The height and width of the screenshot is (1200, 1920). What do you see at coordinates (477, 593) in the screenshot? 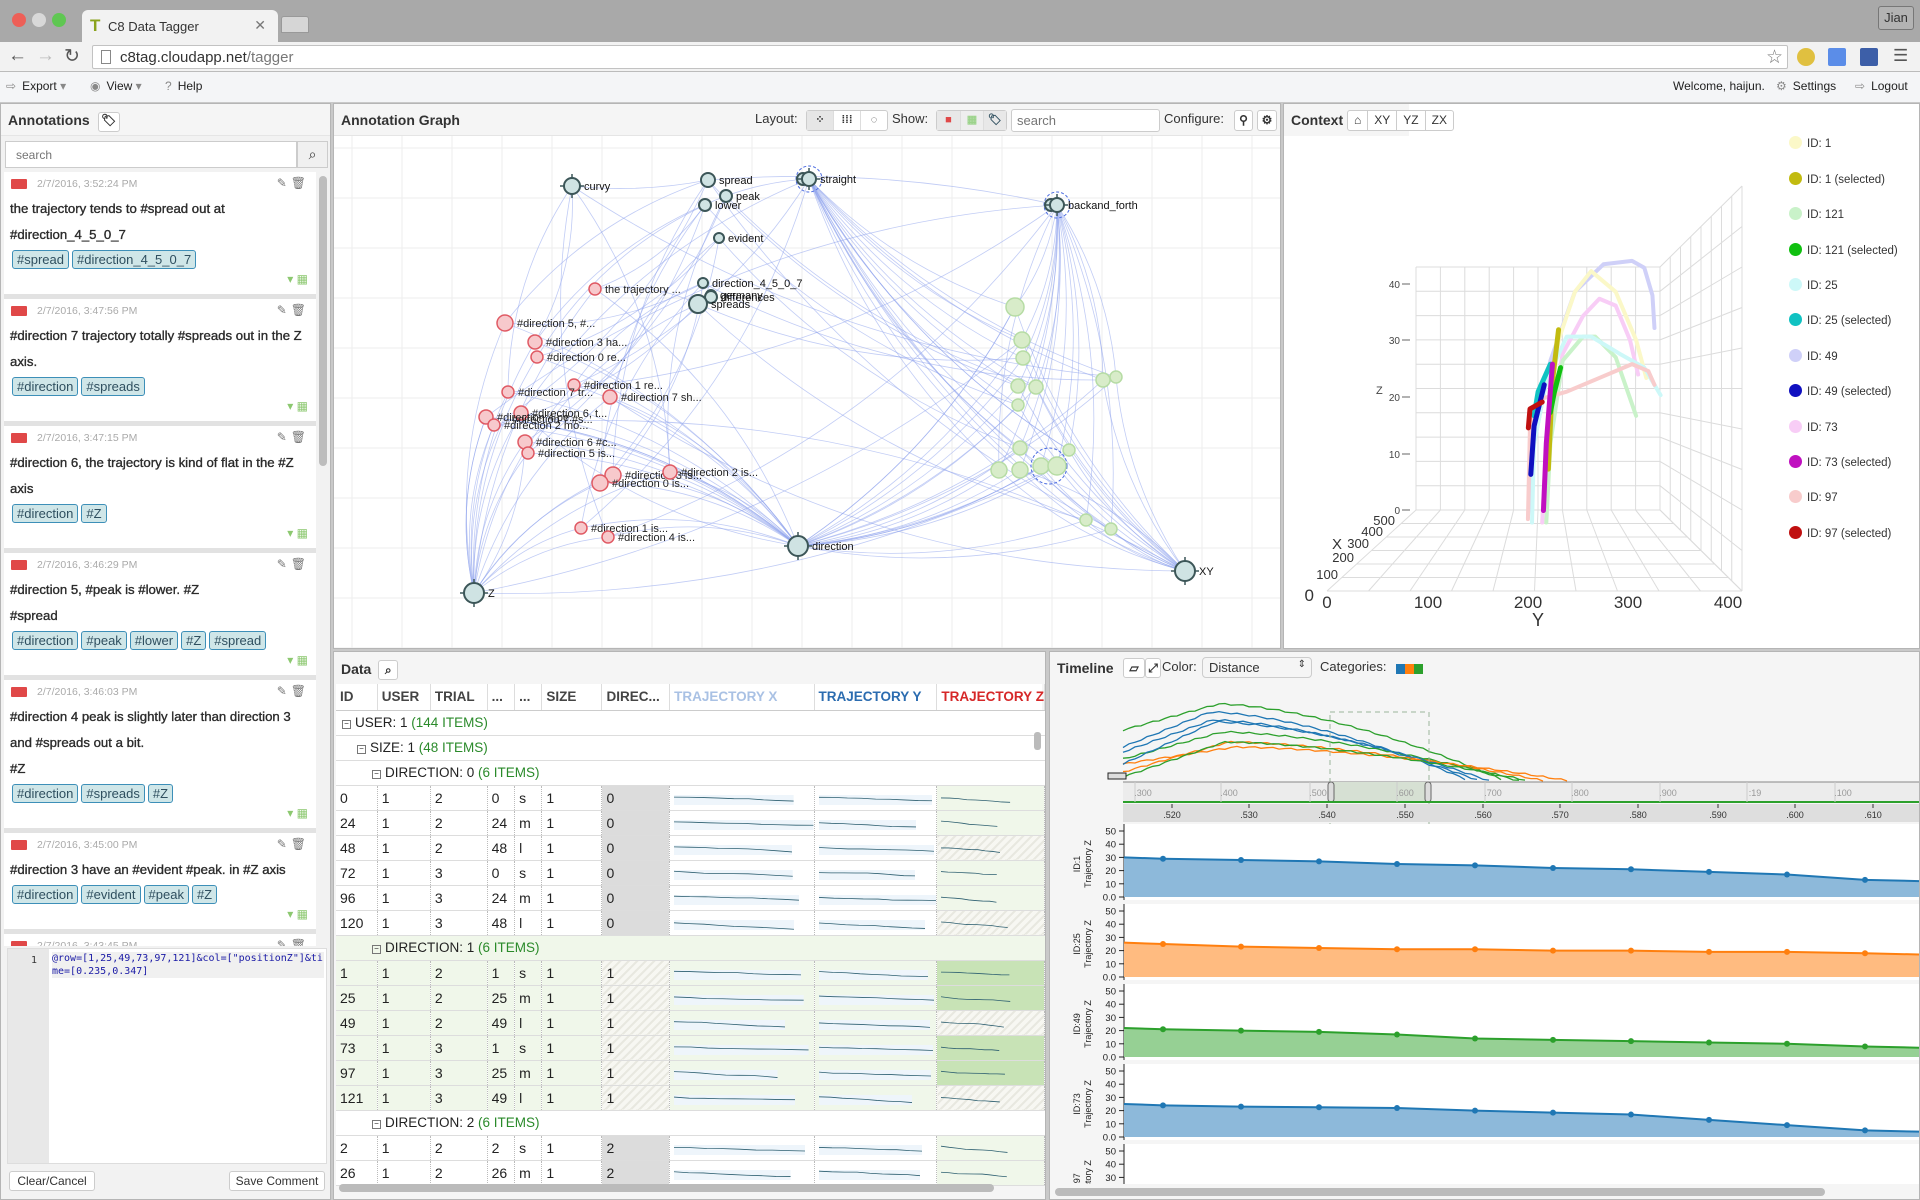
I see `tag-node: Z` at bounding box center [477, 593].